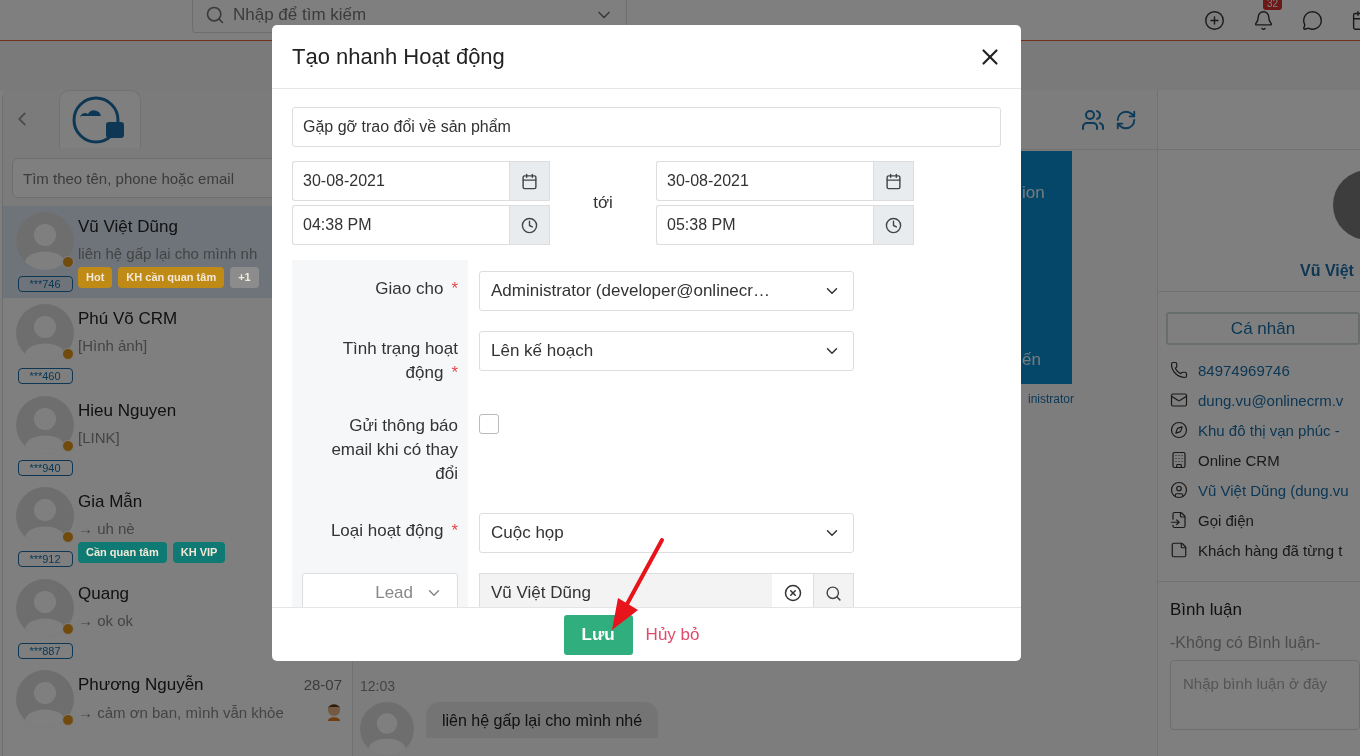 This screenshot has width=1360, height=756. I want to click on card-text: ến, so click(1032, 360).